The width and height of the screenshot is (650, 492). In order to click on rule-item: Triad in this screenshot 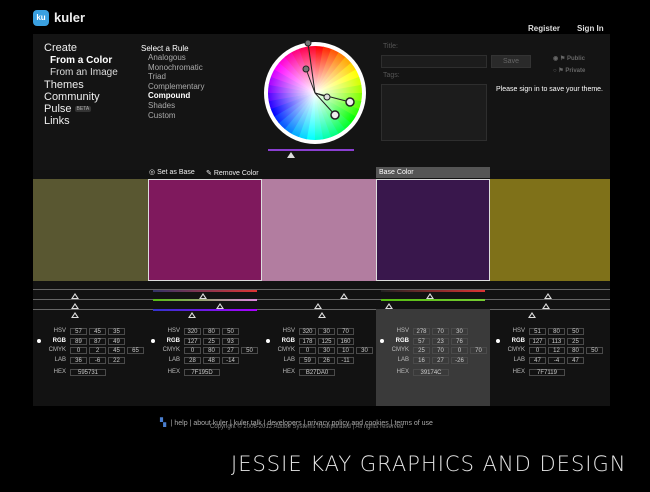, I will do `click(157, 76)`.